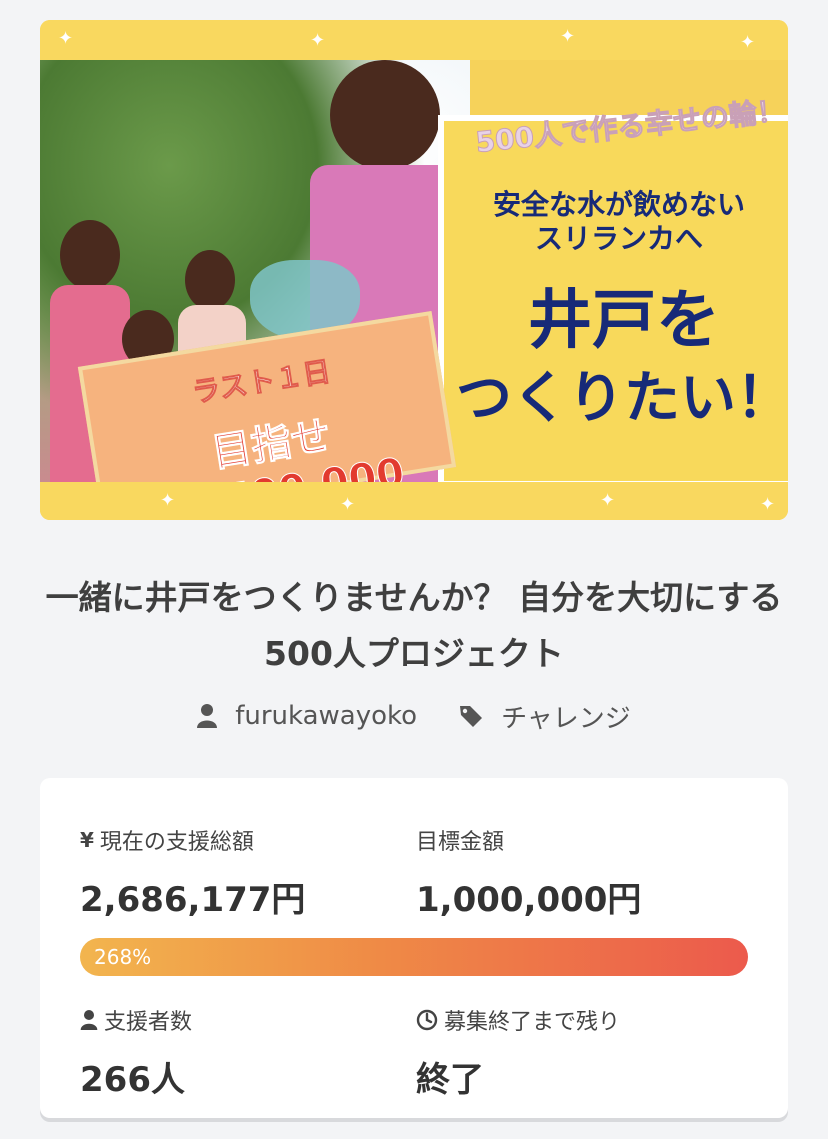 Image resolution: width=828 pixels, height=1139 pixels. Describe the element at coordinates (123, 957) in the screenshot. I see `progress-percent-text: 268%` at that location.